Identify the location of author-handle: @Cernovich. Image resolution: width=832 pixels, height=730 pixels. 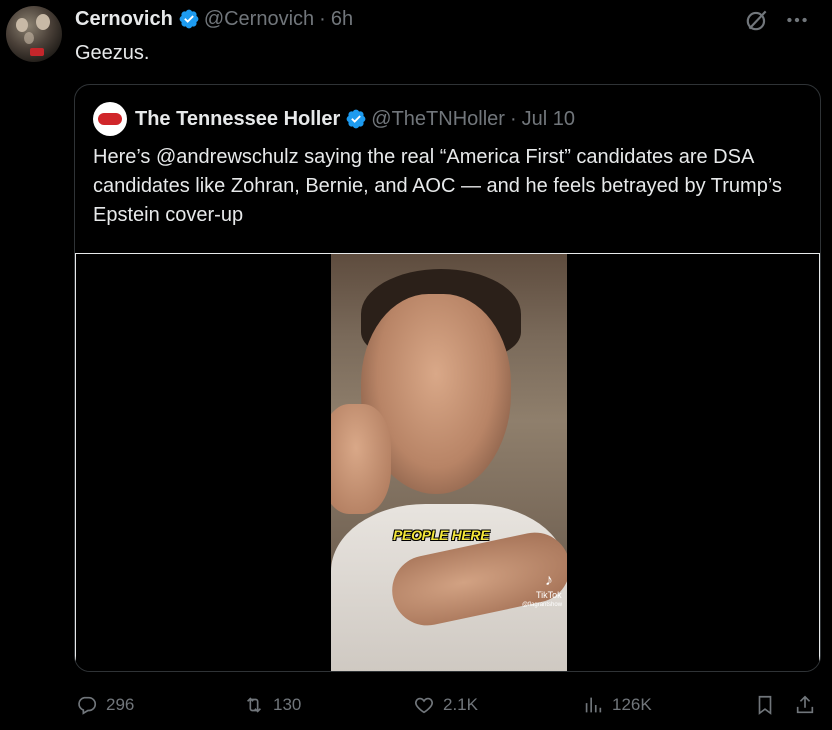
(259, 19).